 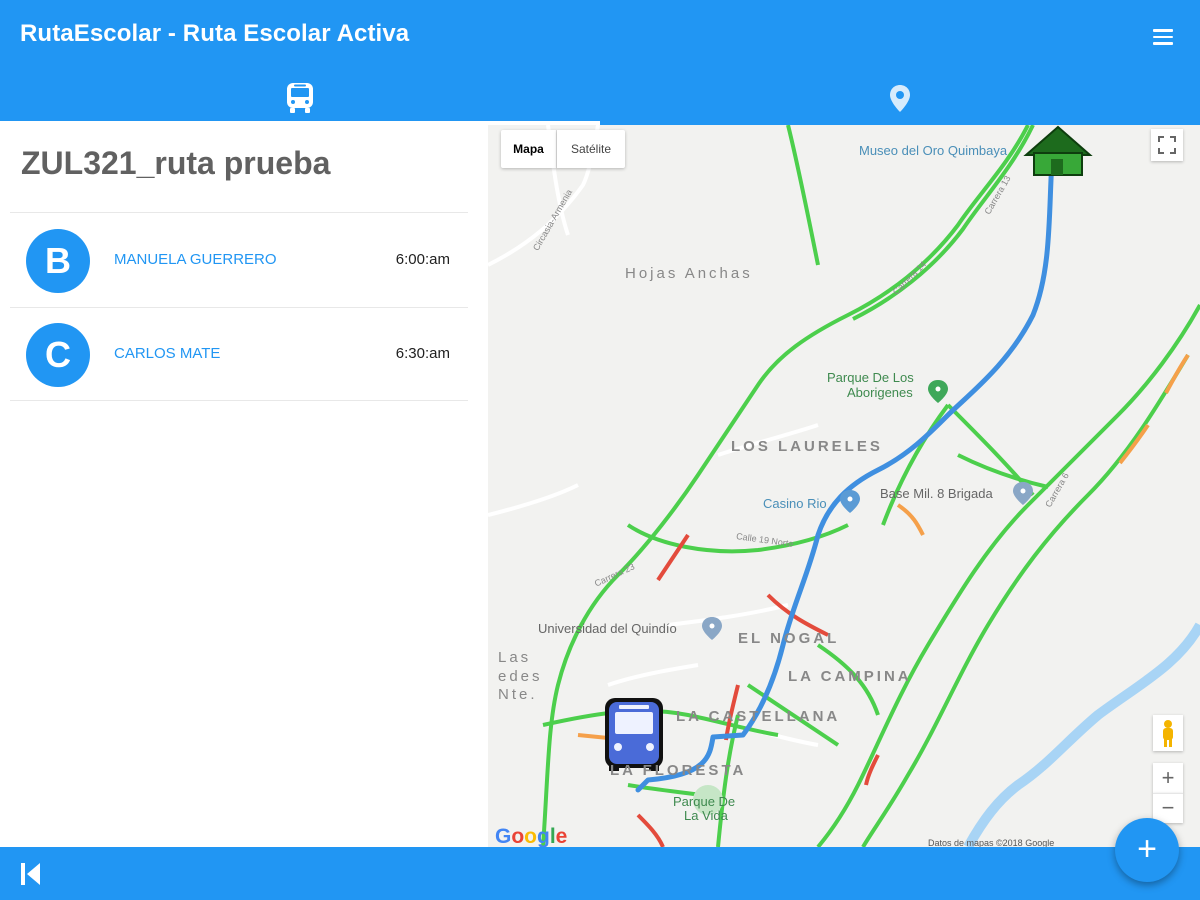 I want to click on place-label: Aborigenes, so click(x=880, y=392).